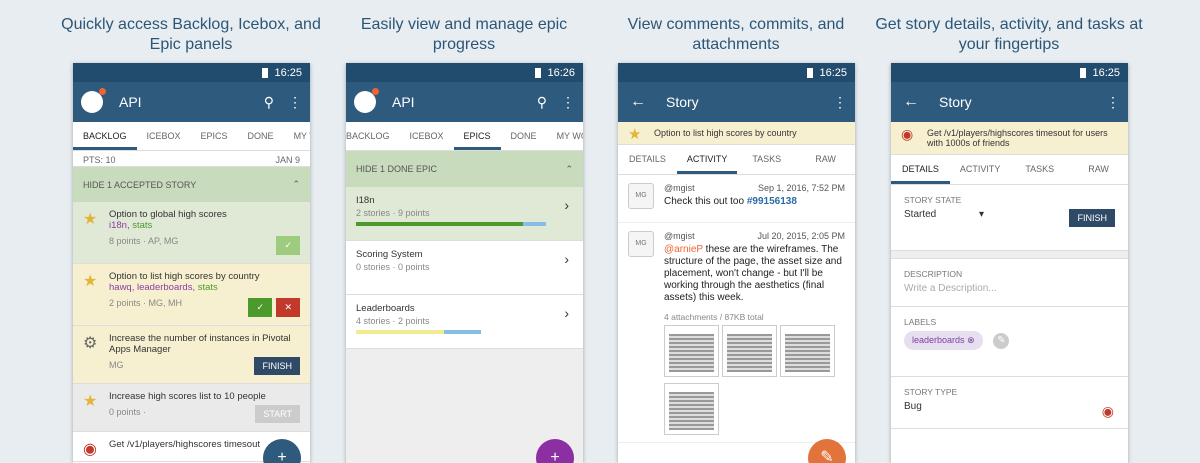 Image resolution: width=1200 pixels, height=463 pixels. Describe the element at coordinates (683, 249) in the screenshot. I see `mention-link: @arnieP` at that location.